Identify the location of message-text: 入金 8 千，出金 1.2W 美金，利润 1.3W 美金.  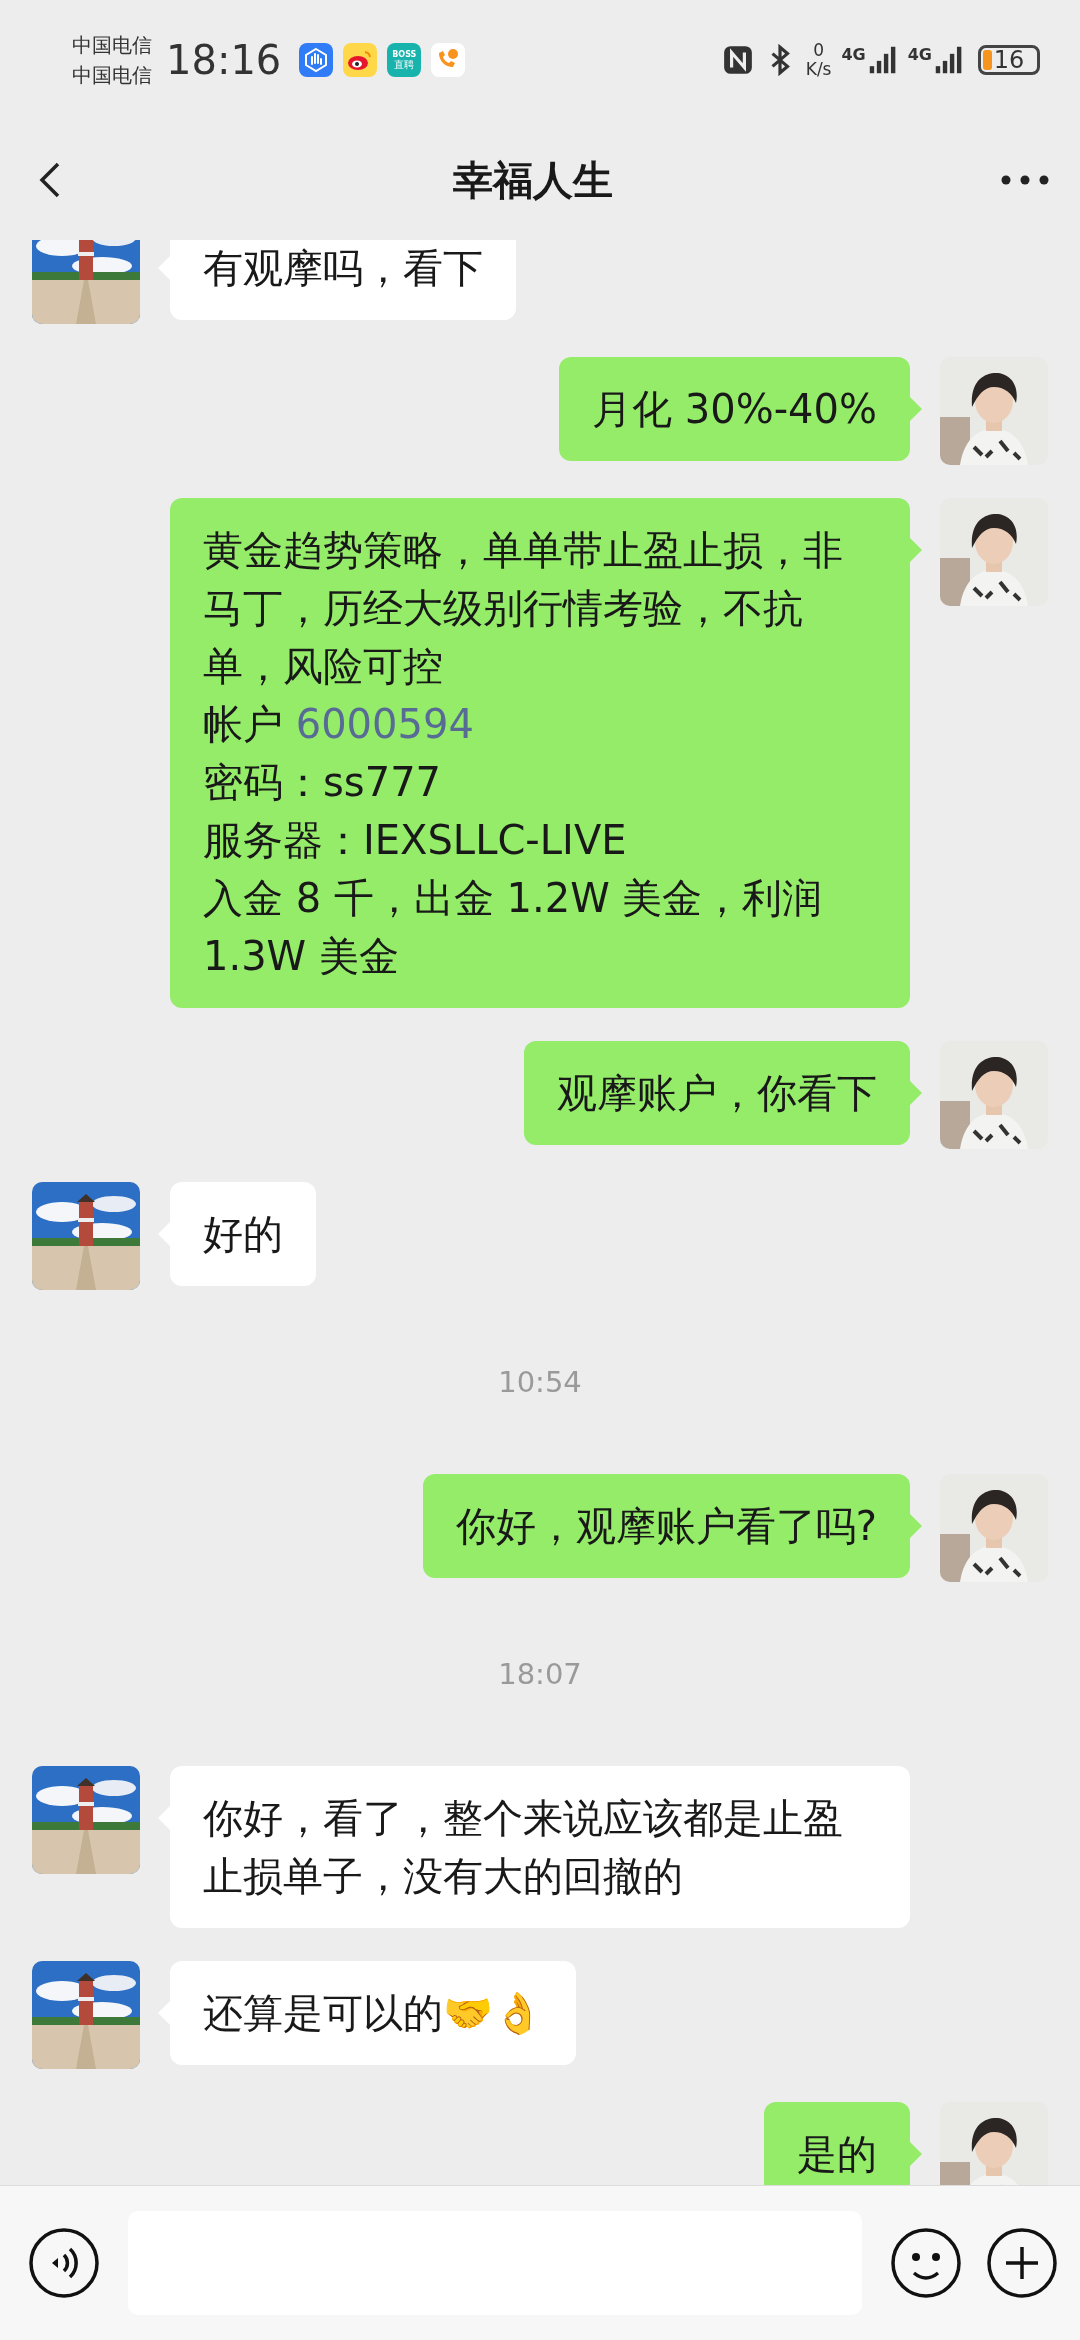
(513, 927).